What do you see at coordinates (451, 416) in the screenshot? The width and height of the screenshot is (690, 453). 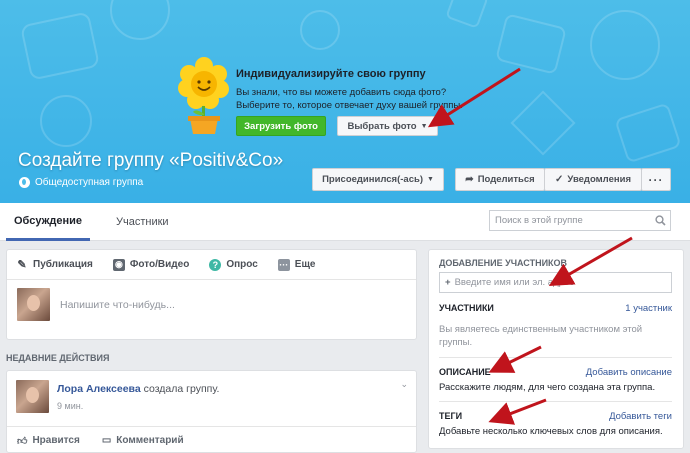 I see `tags-heading: ТЕГИ` at bounding box center [451, 416].